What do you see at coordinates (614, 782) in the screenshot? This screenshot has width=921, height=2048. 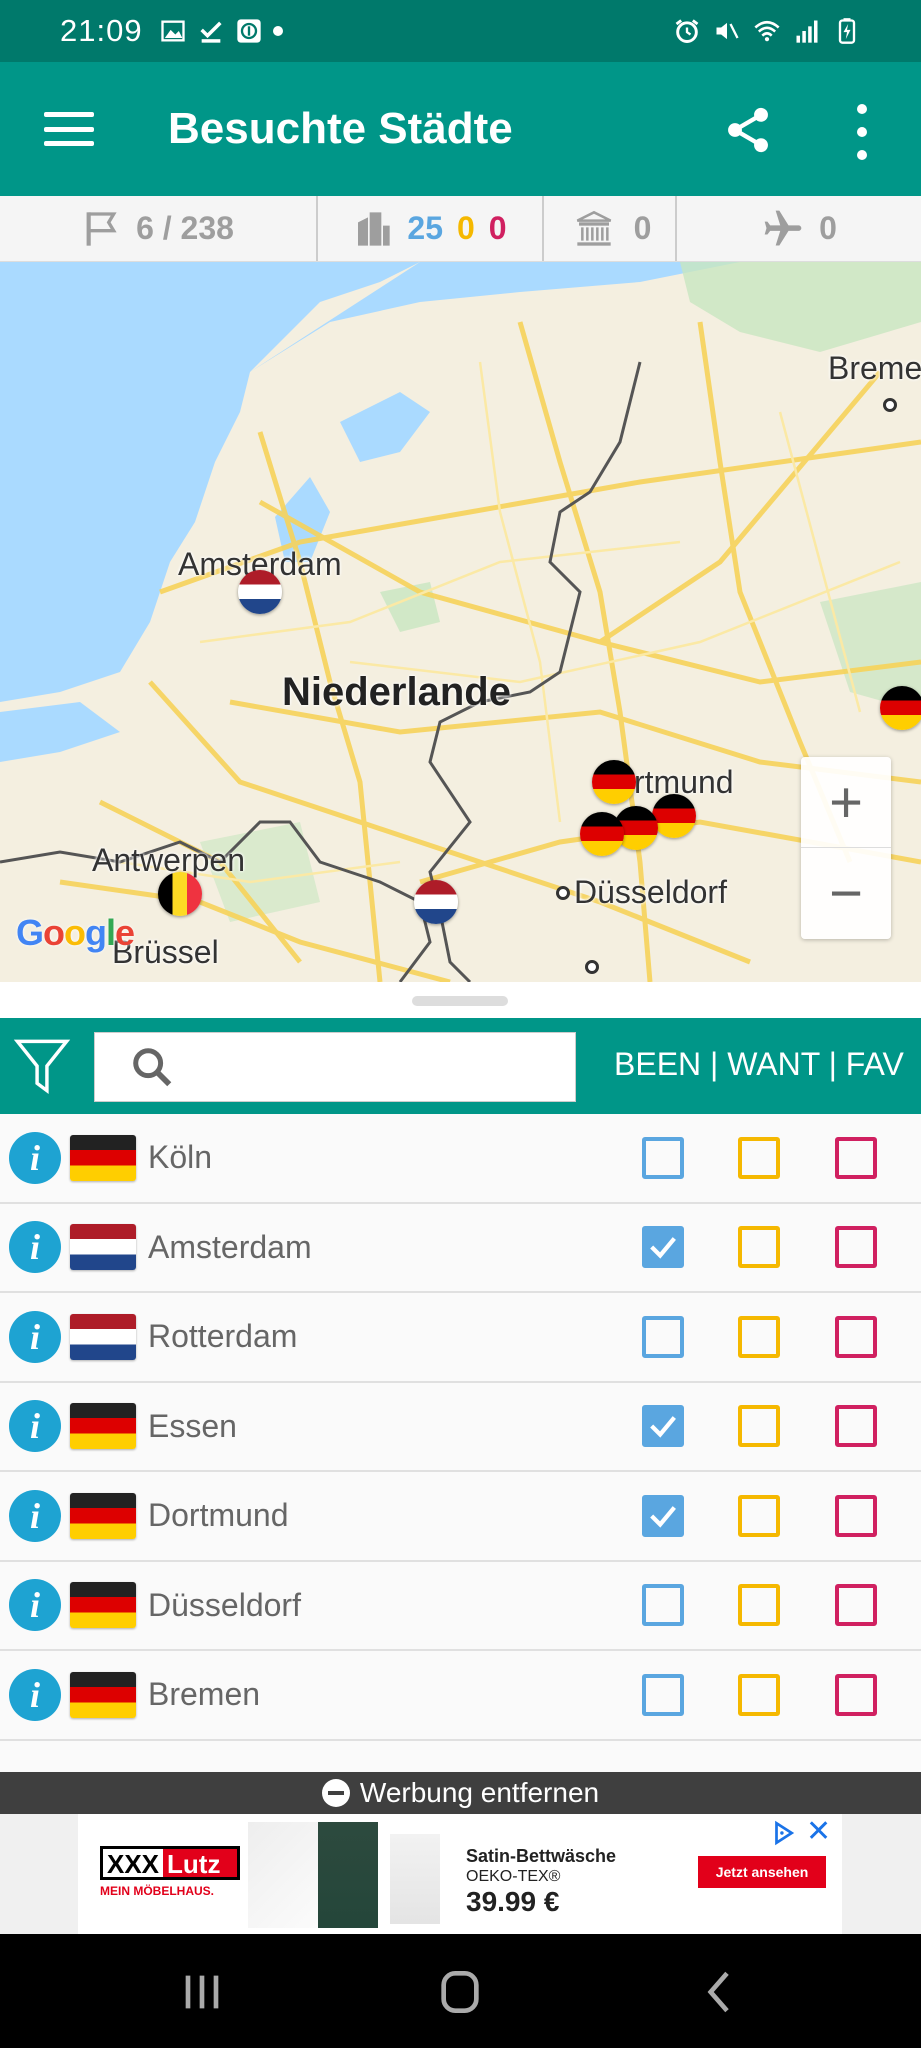 I see `map-marker-essen` at bounding box center [614, 782].